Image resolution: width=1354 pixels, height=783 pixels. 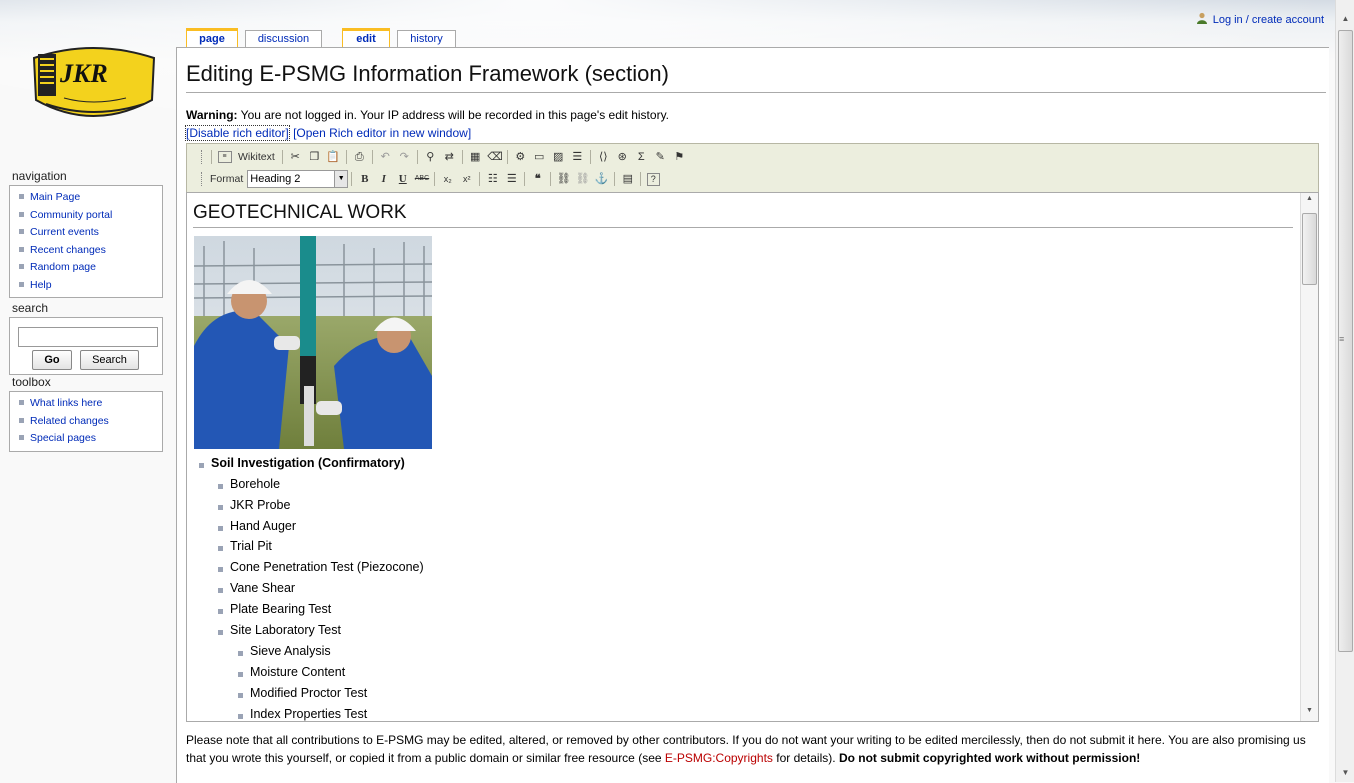 What do you see at coordinates (256, 526) in the screenshot?
I see `list-item: Hand Auger` at bounding box center [256, 526].